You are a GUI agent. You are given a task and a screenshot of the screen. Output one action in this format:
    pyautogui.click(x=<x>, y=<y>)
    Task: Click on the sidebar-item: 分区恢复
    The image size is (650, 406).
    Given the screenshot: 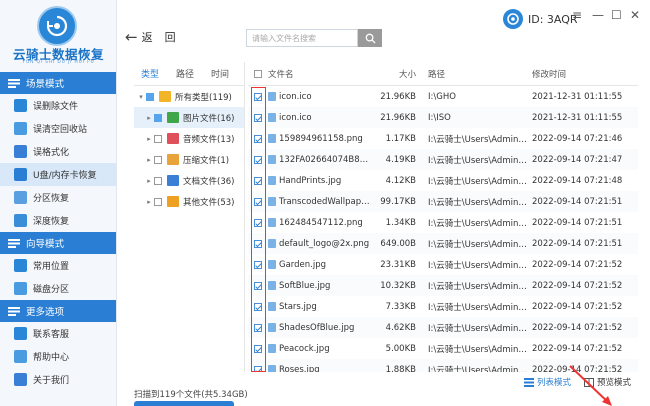 What is the action you would take?
    pyautogui.click(x=58, y=197)
    